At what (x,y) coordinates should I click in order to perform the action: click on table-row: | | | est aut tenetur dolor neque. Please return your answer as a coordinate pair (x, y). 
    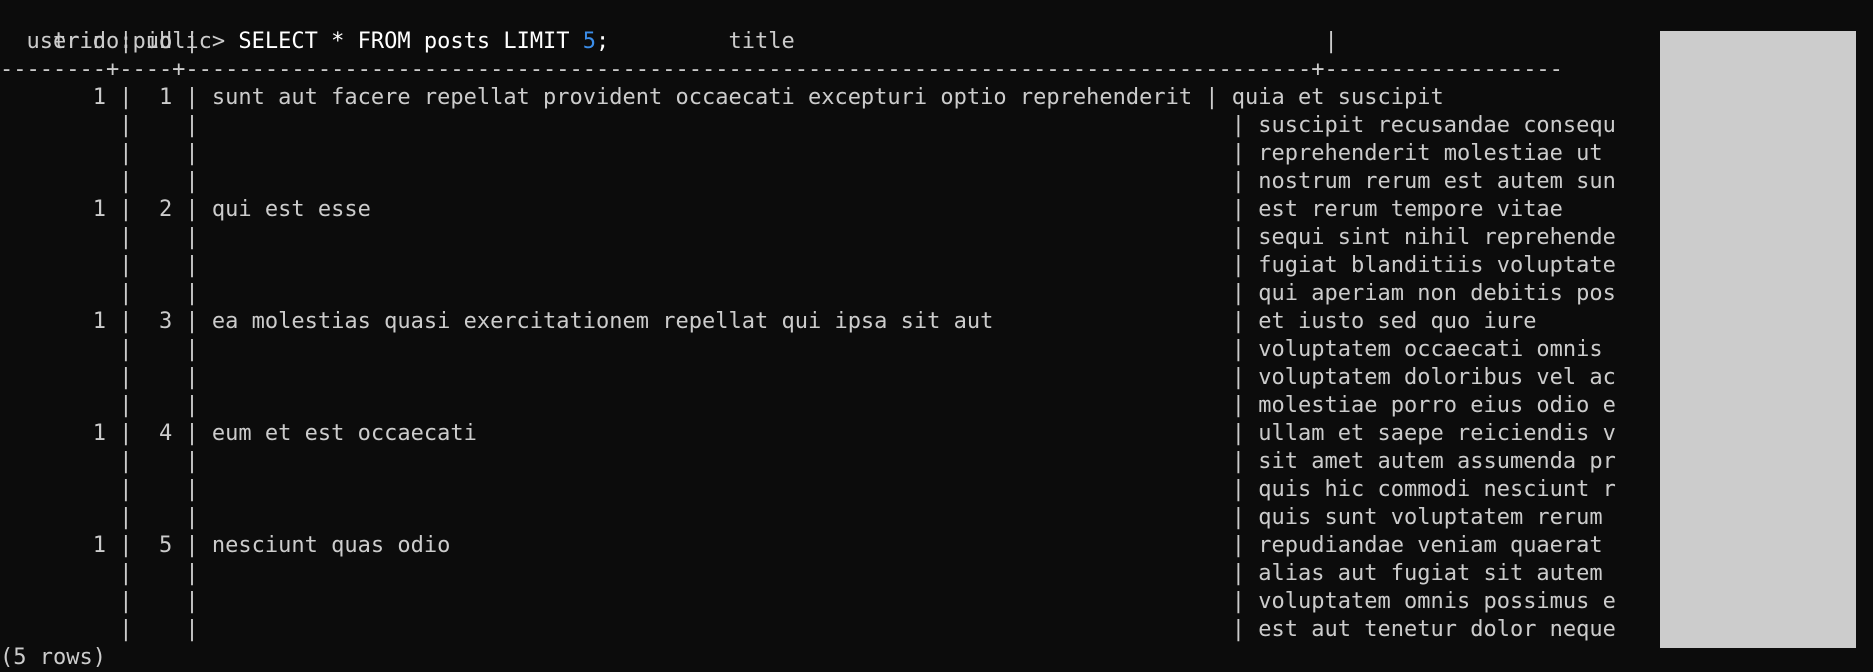
    Looking at the image, I should click on (808, 629).